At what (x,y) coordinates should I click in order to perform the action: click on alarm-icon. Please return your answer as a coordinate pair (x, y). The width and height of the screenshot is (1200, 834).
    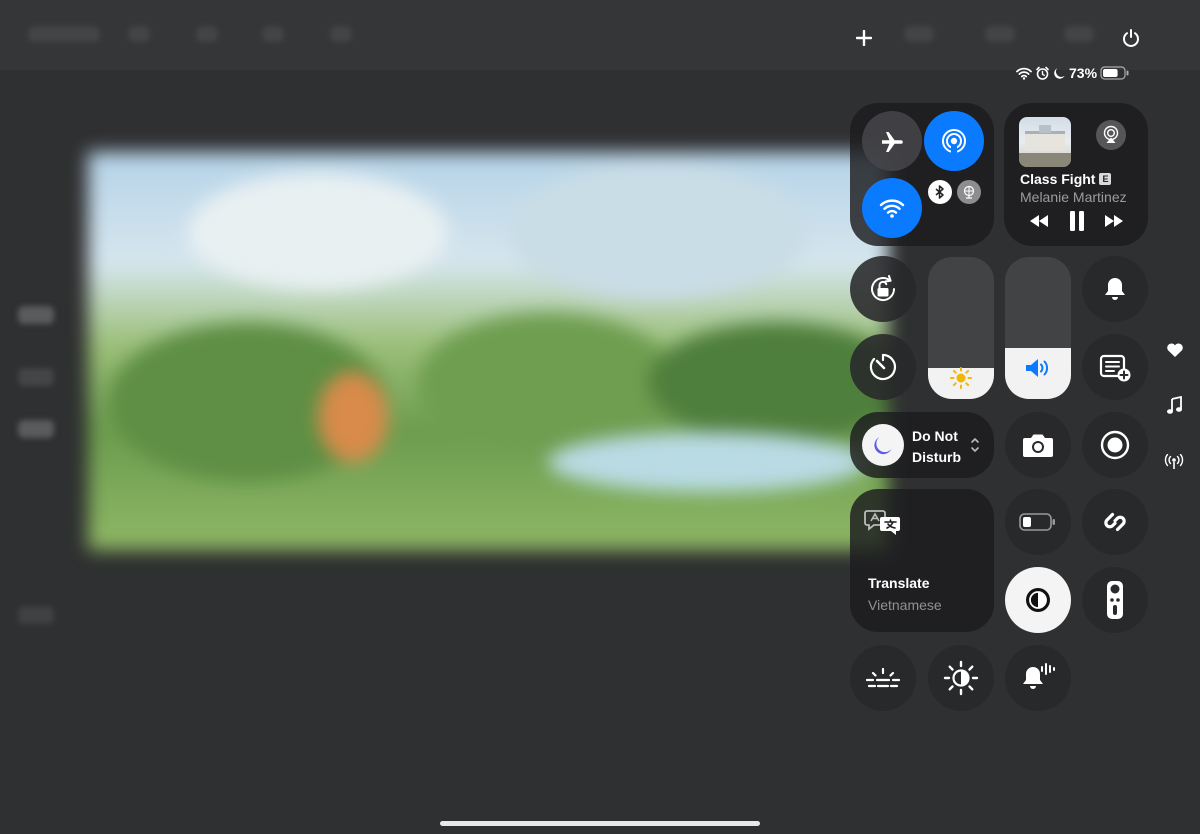
    Looking at the image, I should click on (1042, 73).